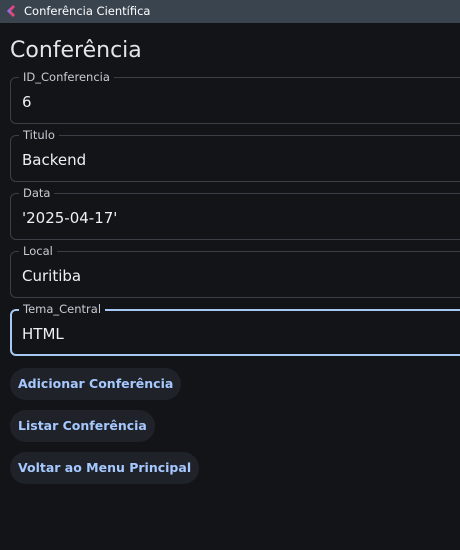 Image resolution: width=460 pixels, height=550 pixels. I want to click on local-field: Local Curitiba, so click(235, 270).